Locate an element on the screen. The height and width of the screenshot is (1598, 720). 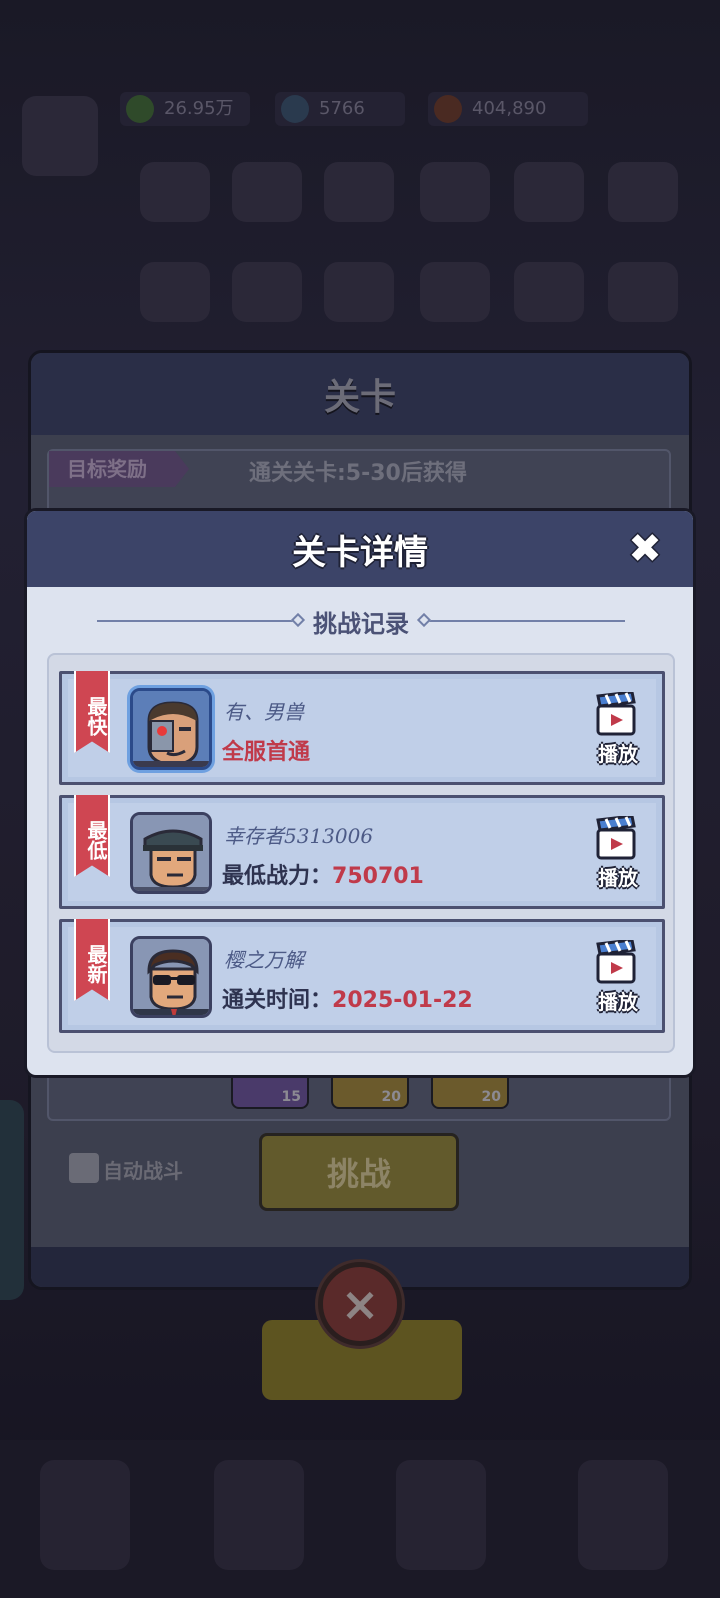
close-icon: × is located at coordinates (360, 1304).